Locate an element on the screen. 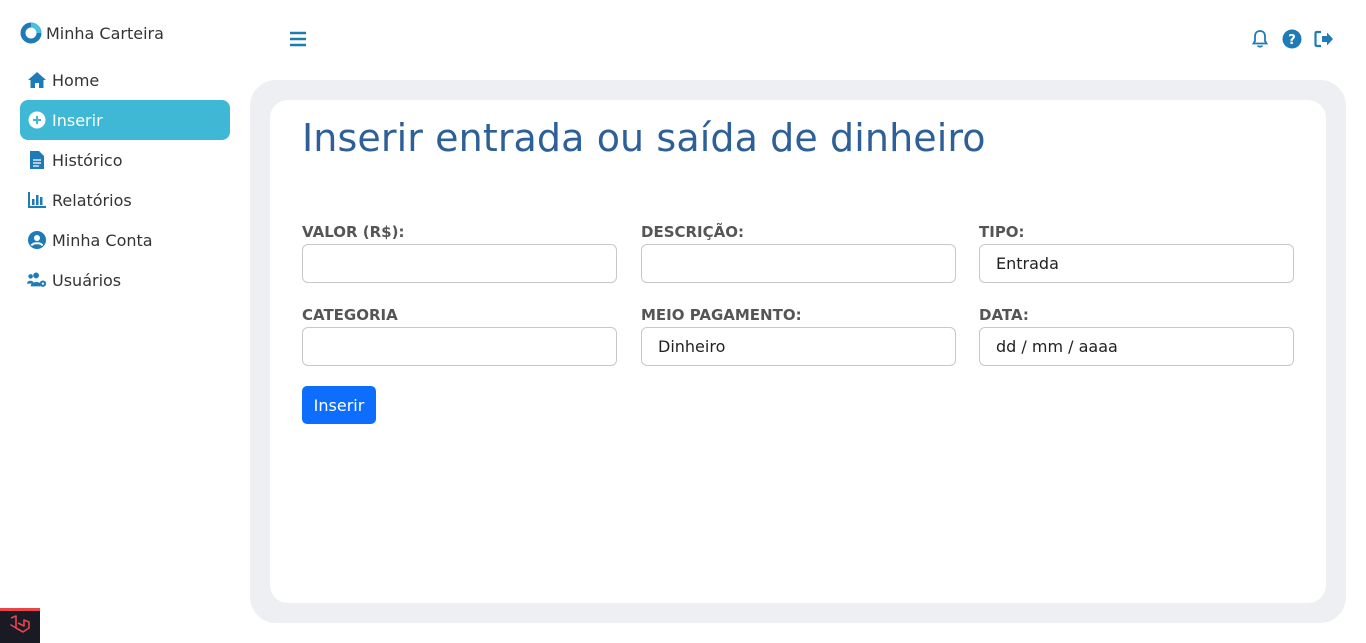  sidebar-item-usuarios: Usuários is located at coordinates (125, 280).